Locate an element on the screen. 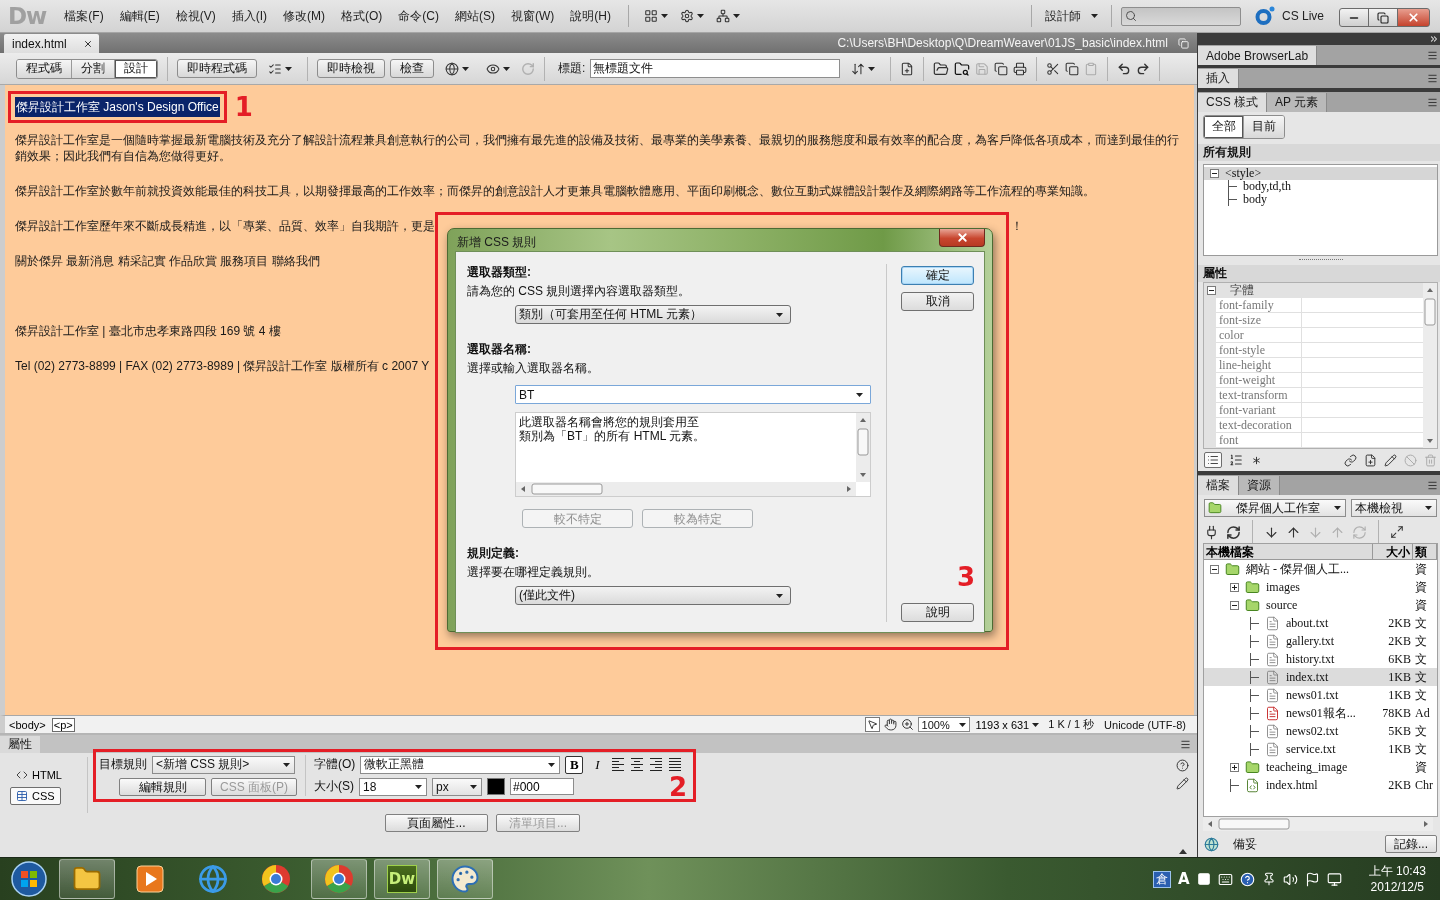 Image resolution: width=1440 pixels, height=900 pixels. file-row: index.html 2KB Chr is located at coordinates (1320, 785).